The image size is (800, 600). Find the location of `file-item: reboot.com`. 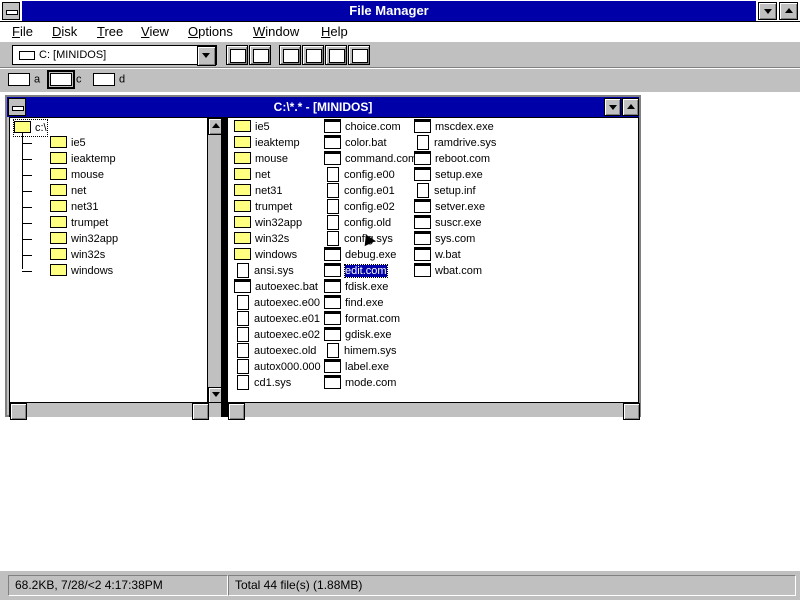

file-item: reboot.com is located at coordinates (452, 159).